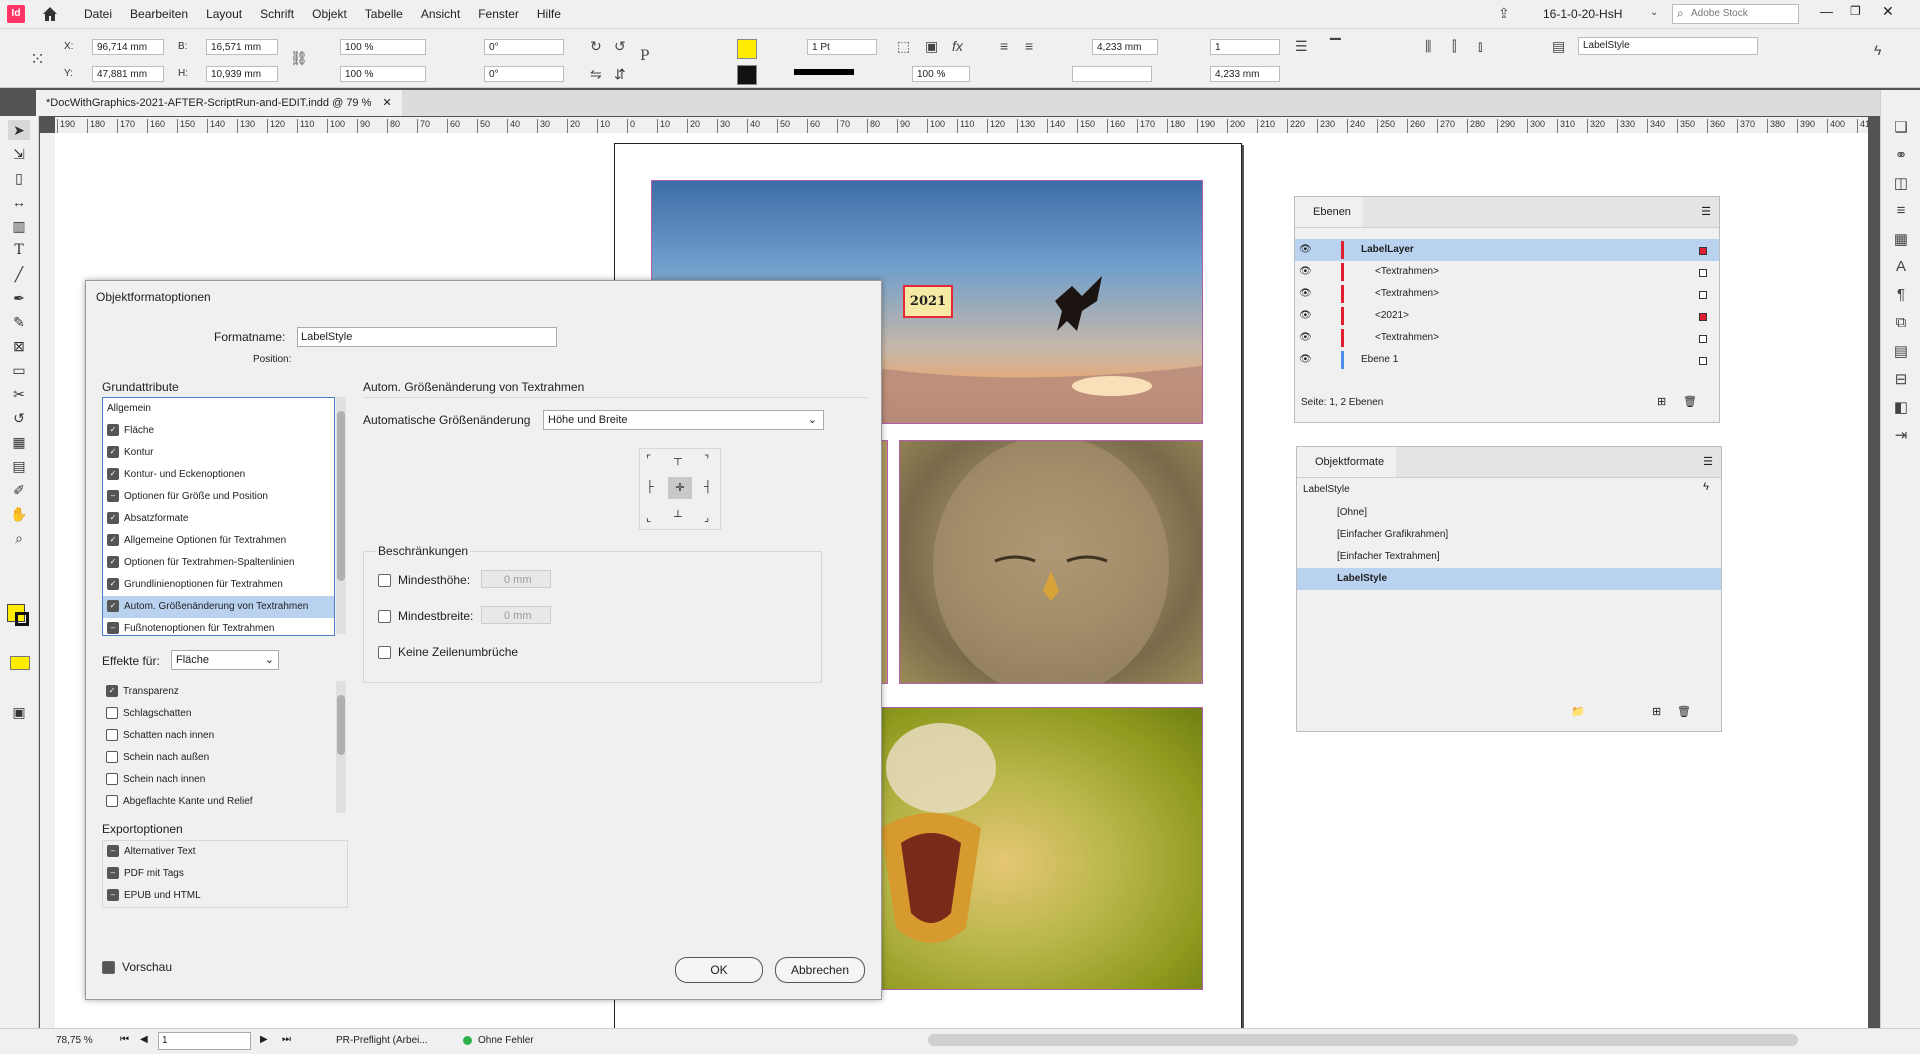 The image size is (1920, 1054). I want to click on tab-icon: ⇥, so click(1901, 436).